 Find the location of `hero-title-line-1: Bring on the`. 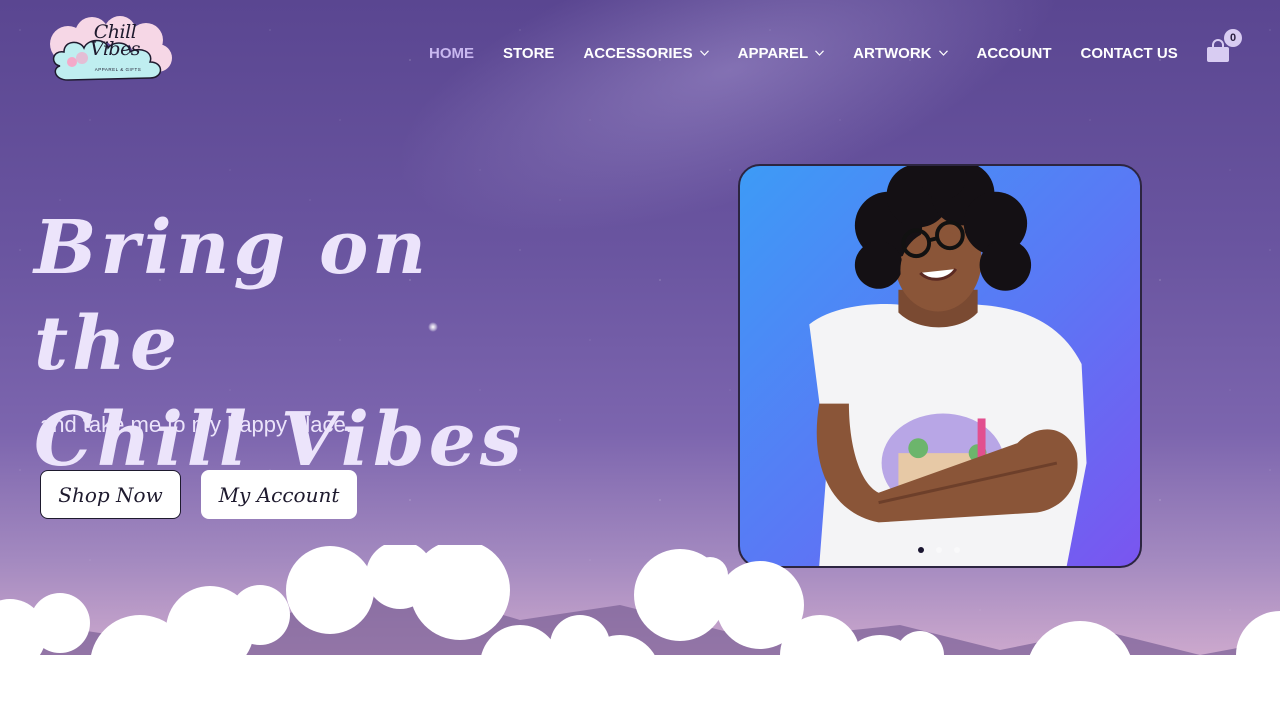

hero-title-line-1: Bring on the is located at coordinates (232, 296).